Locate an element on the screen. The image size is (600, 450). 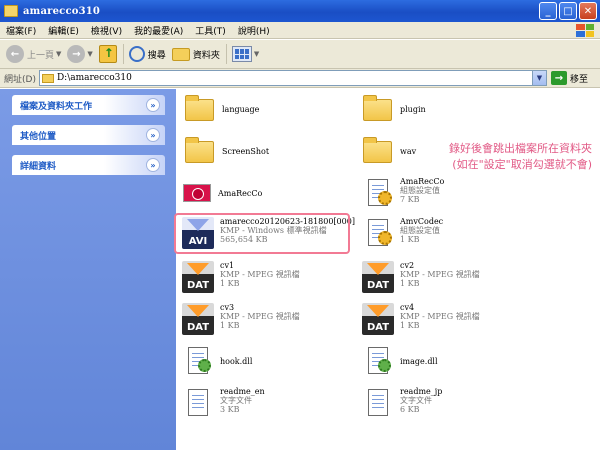
file-item: readme_jp 文字文件 6 KB is located at coordinates (402, 403).